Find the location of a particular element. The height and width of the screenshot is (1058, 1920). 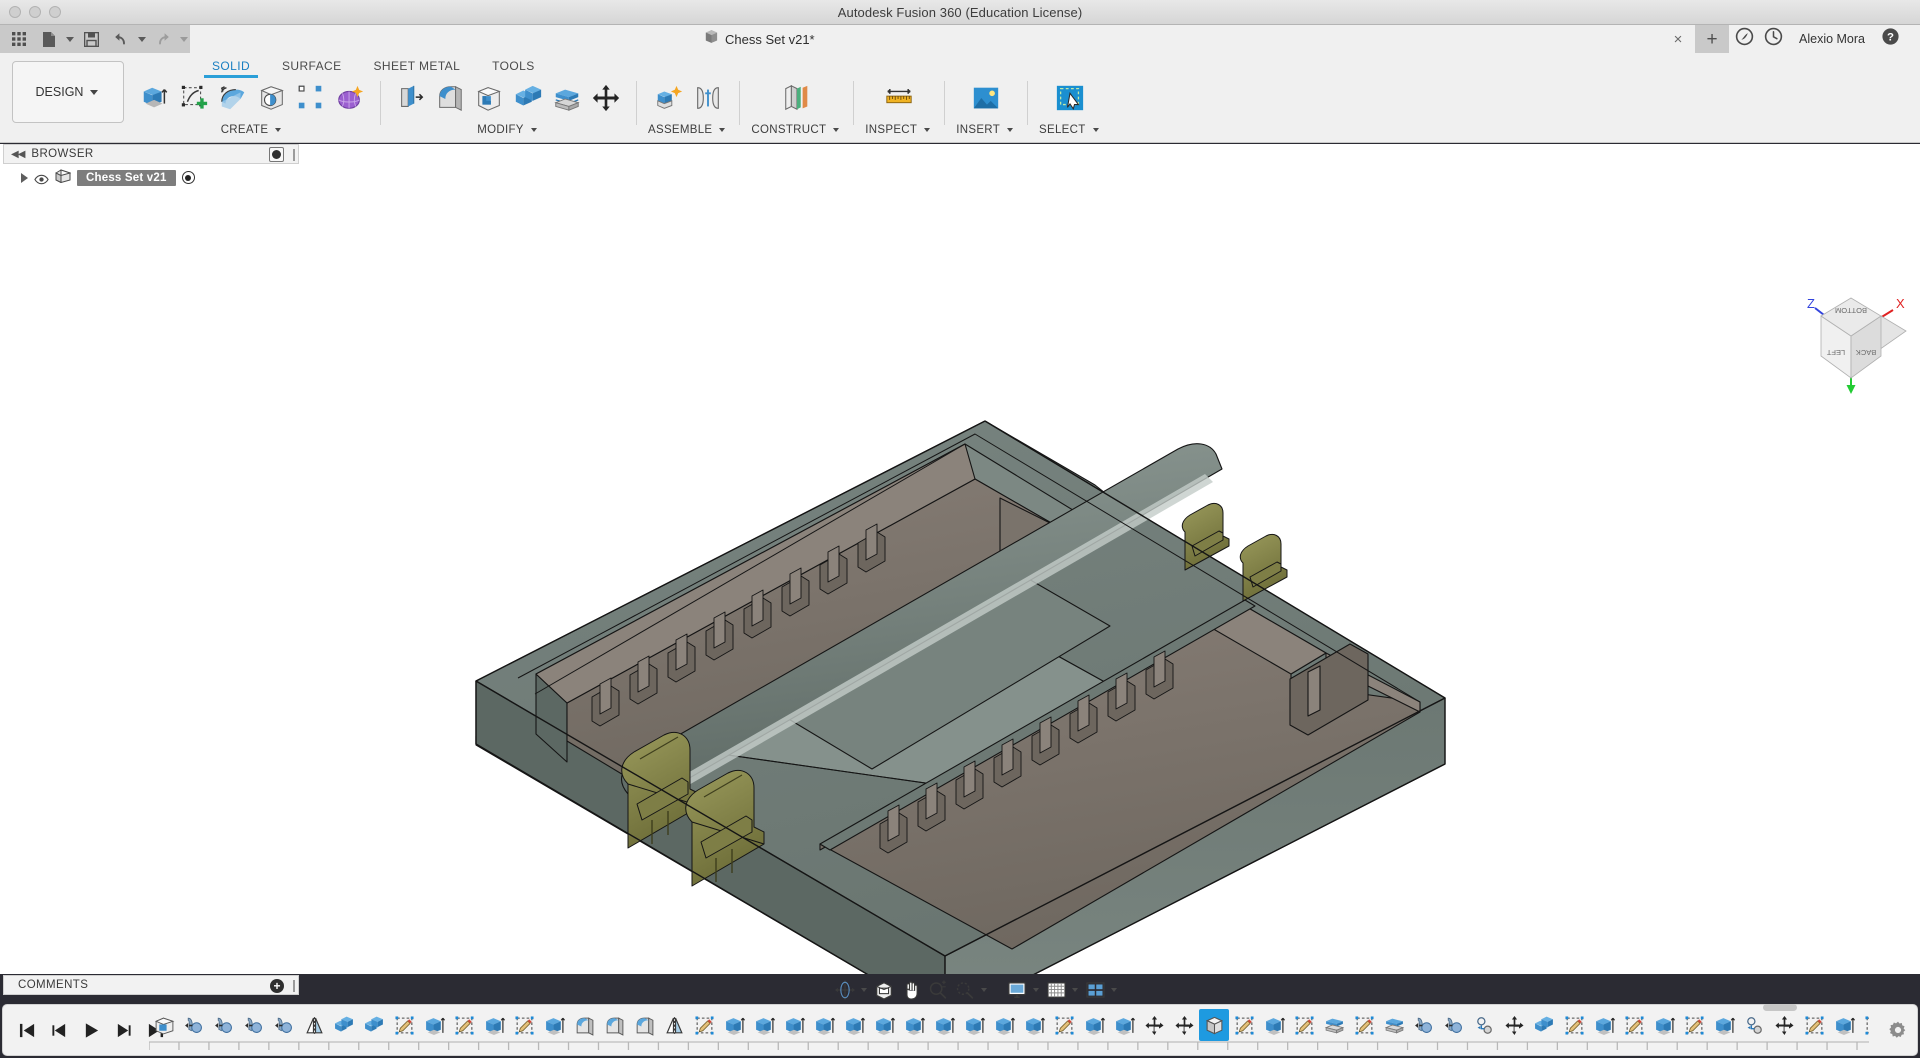

job-status-icon is located at coordinates (1773, 39).